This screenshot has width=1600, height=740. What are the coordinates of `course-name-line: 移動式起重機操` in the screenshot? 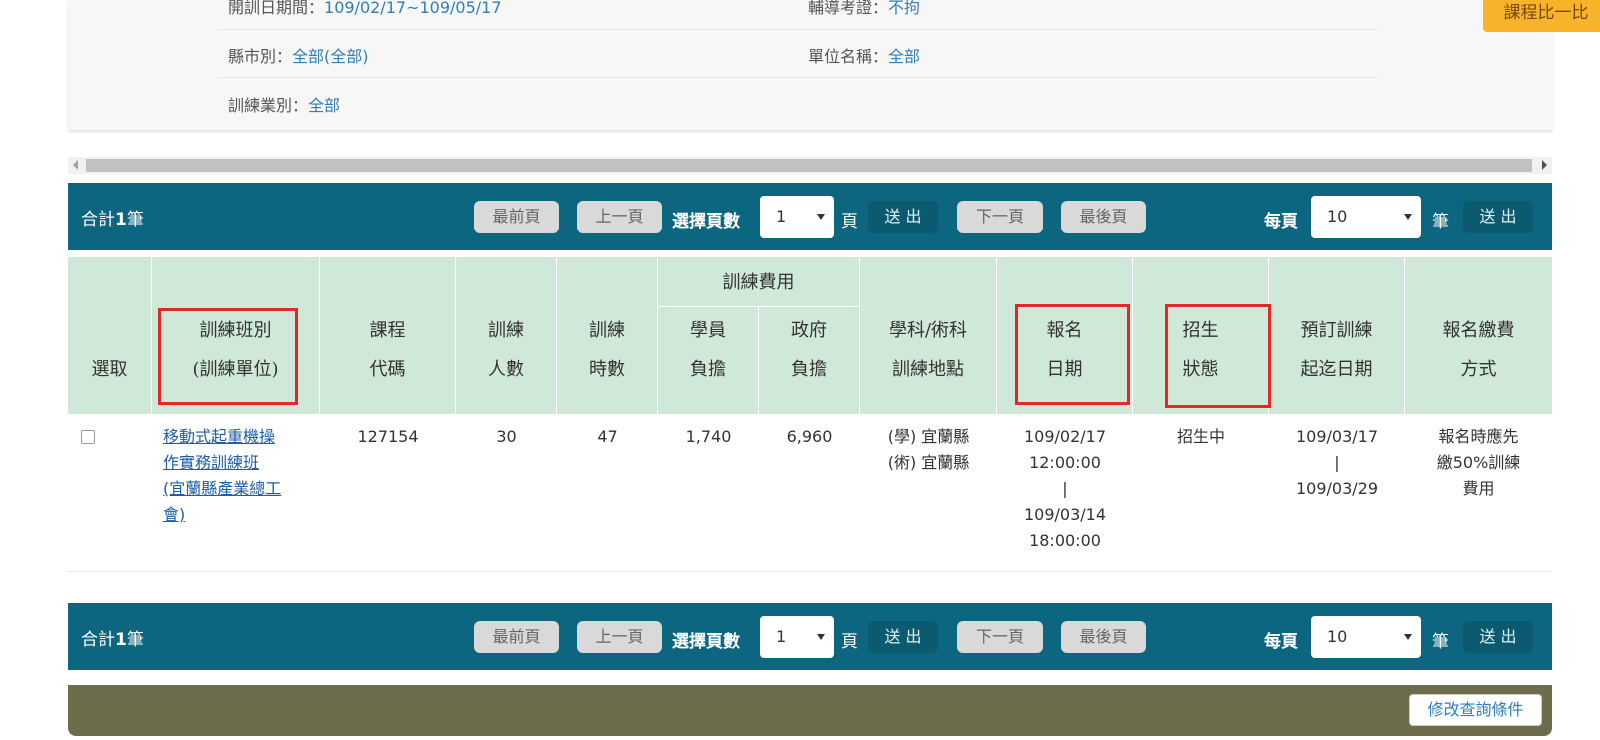 It's located at (219, 436).